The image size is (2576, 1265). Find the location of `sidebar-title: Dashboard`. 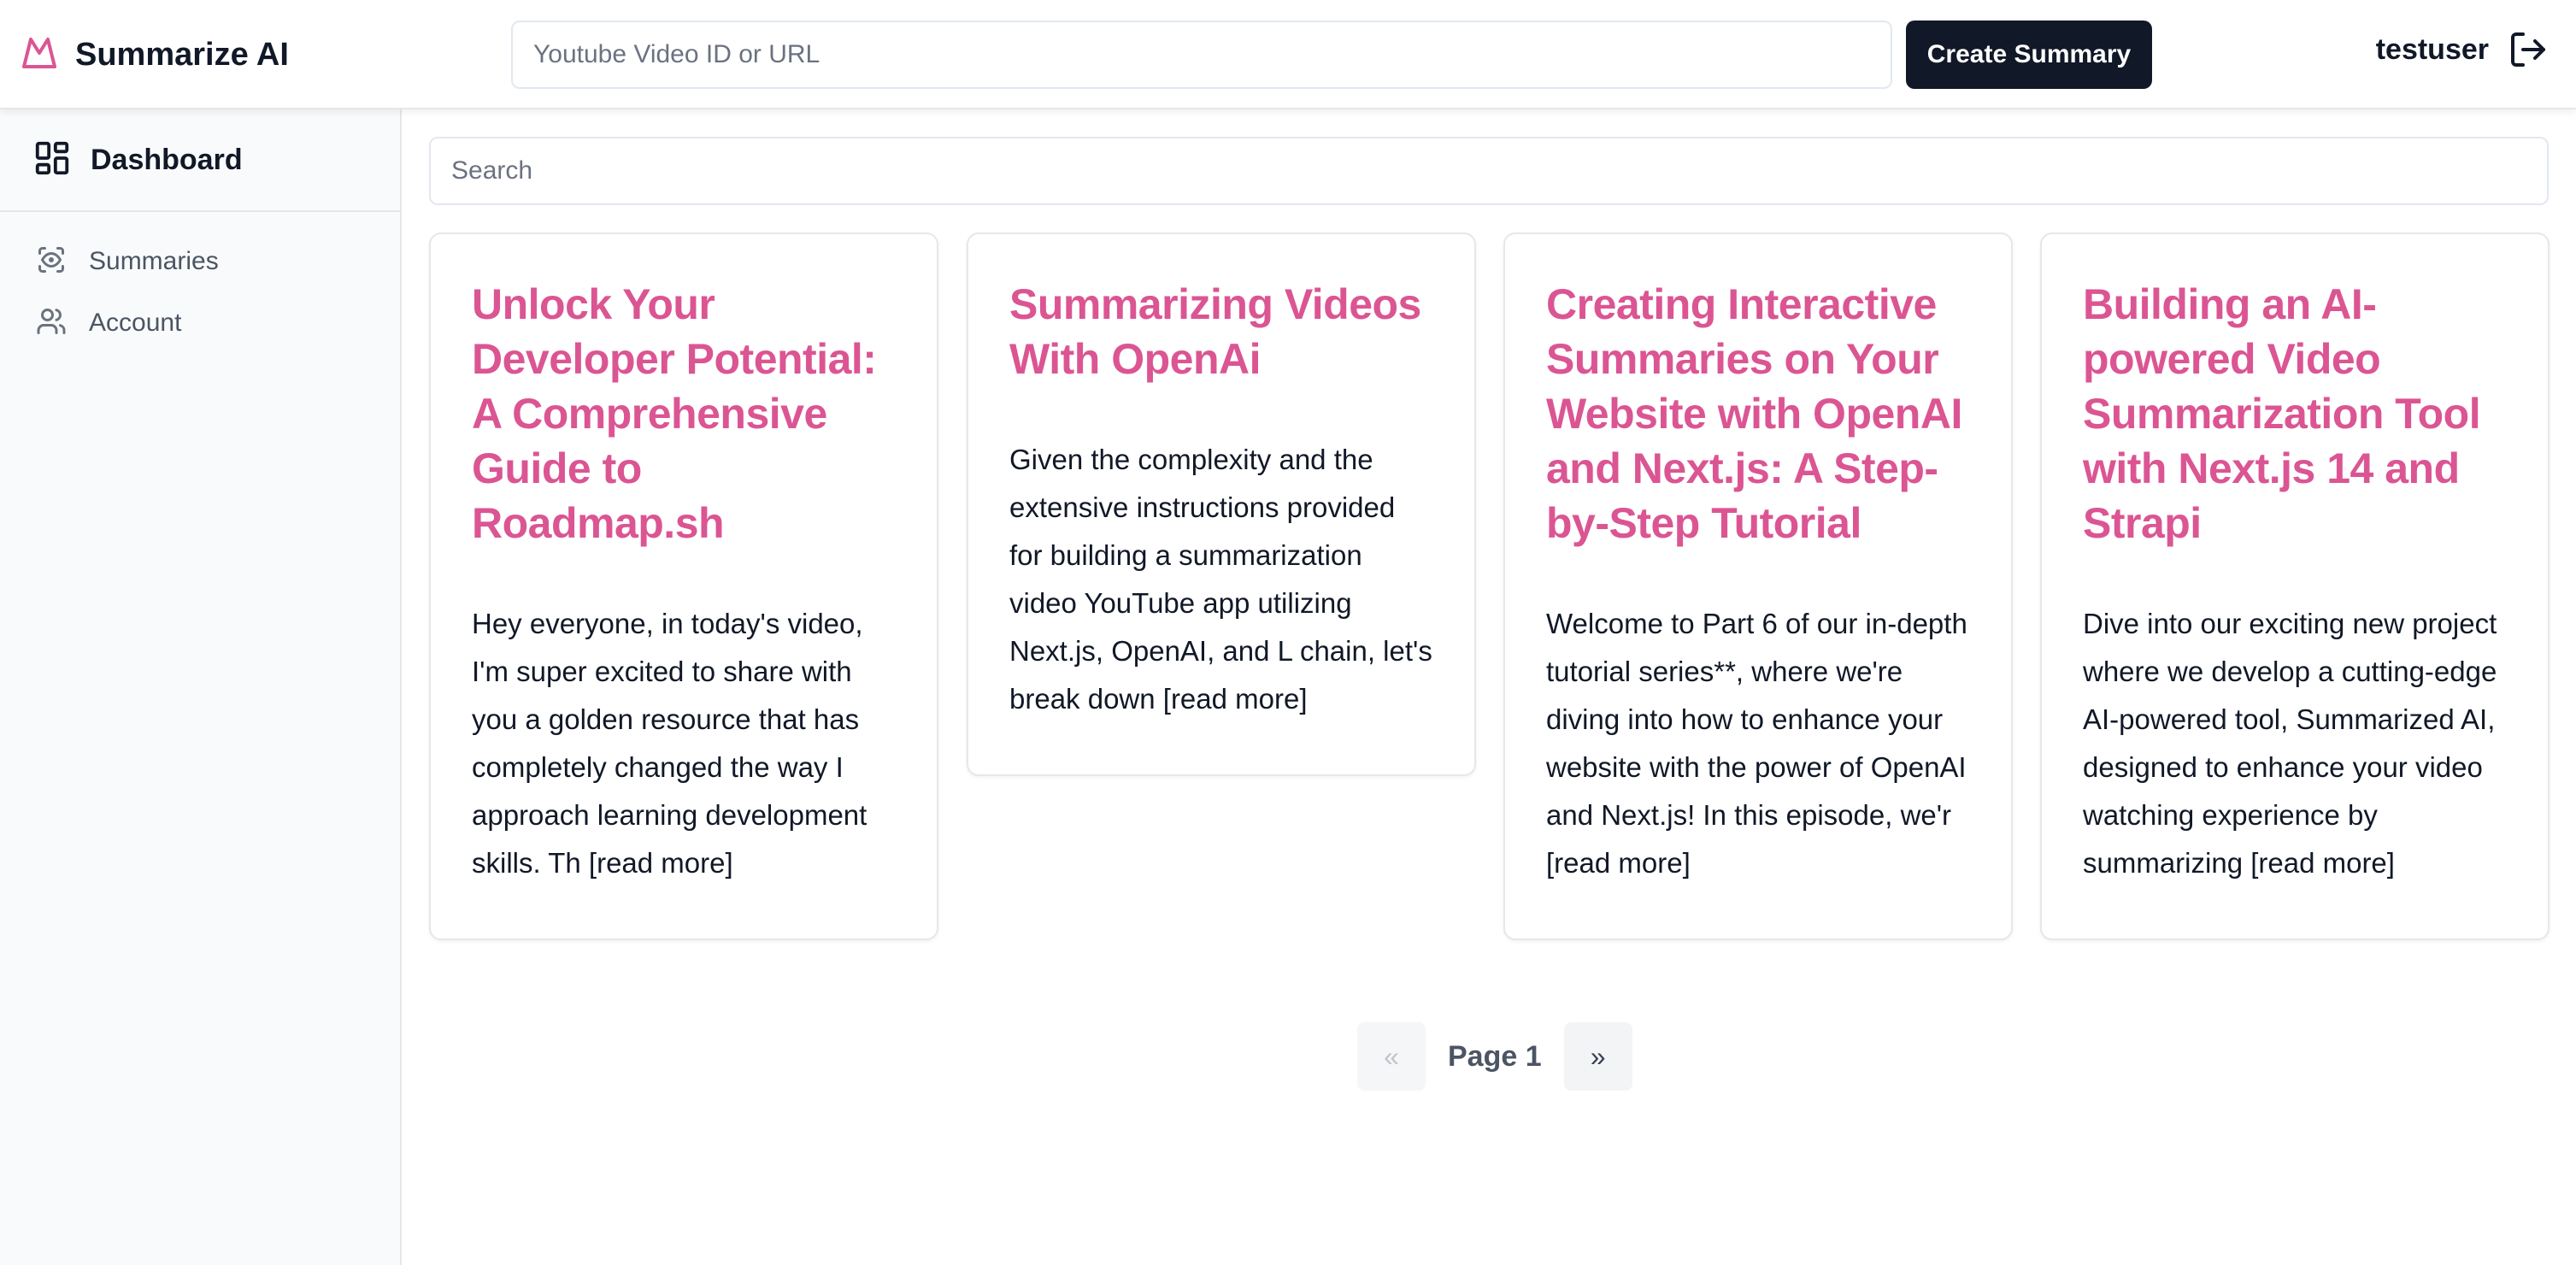

sidebar-title: Dashboard is located at coordinates (167, 159).